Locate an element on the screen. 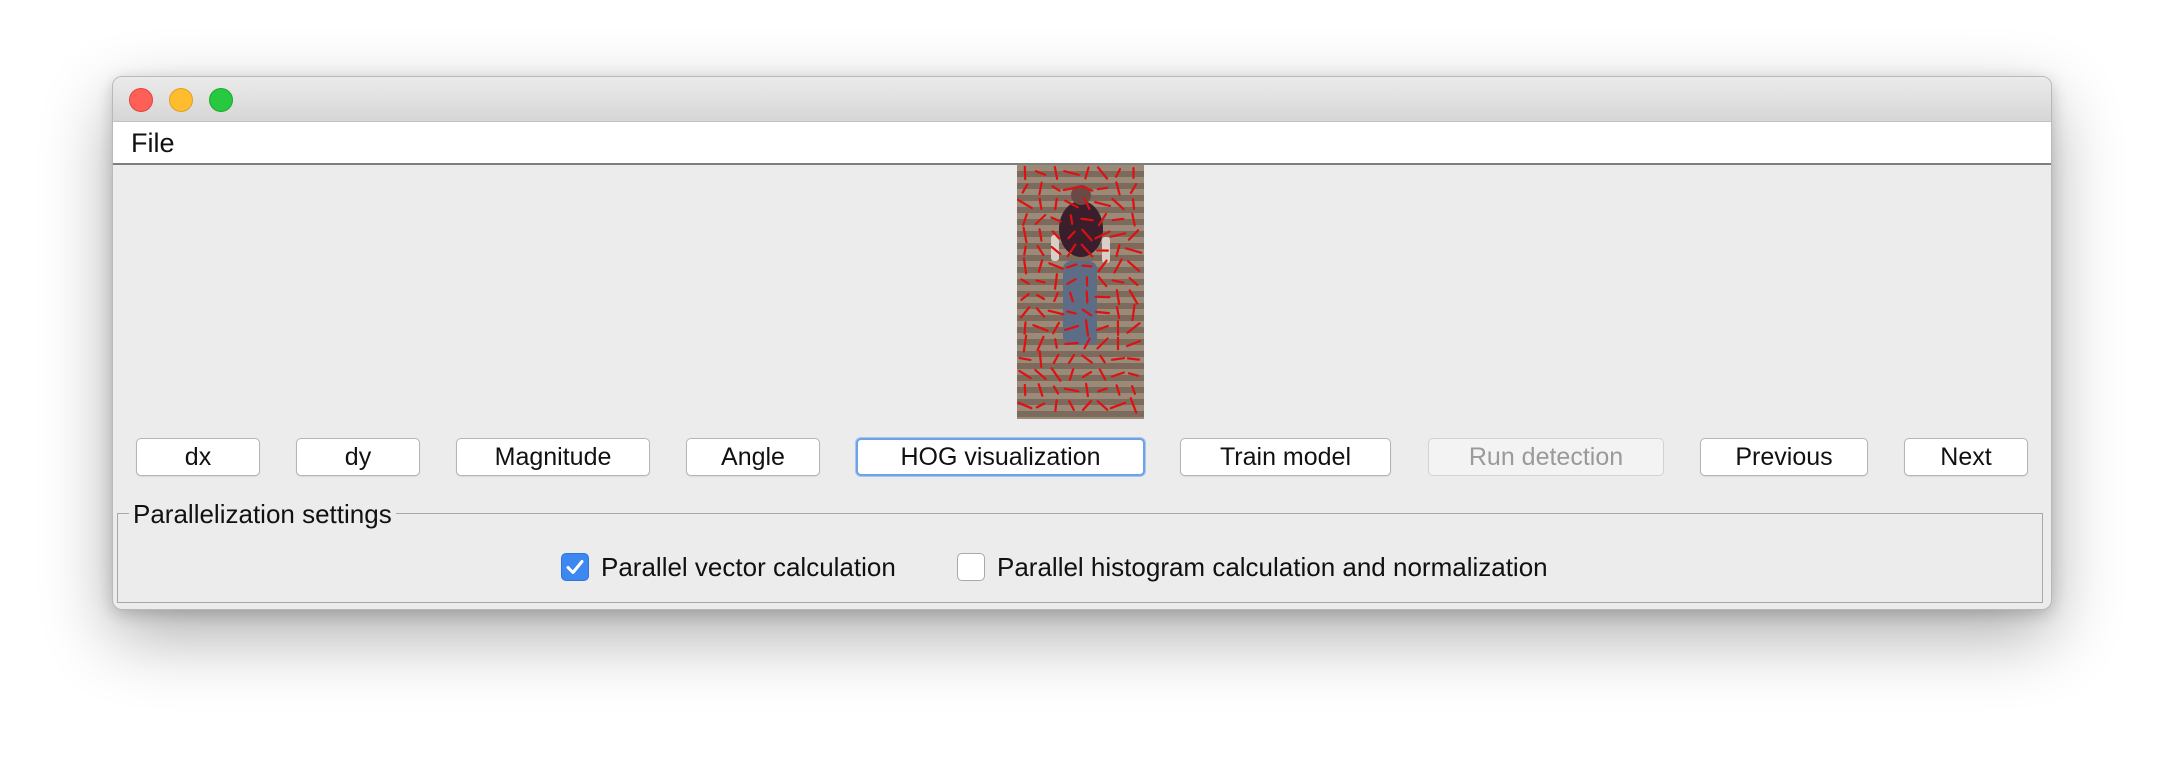 The height and width of the screenshot is (760, 2162). hog-visualization-image is located at coordinates (1080, 292).